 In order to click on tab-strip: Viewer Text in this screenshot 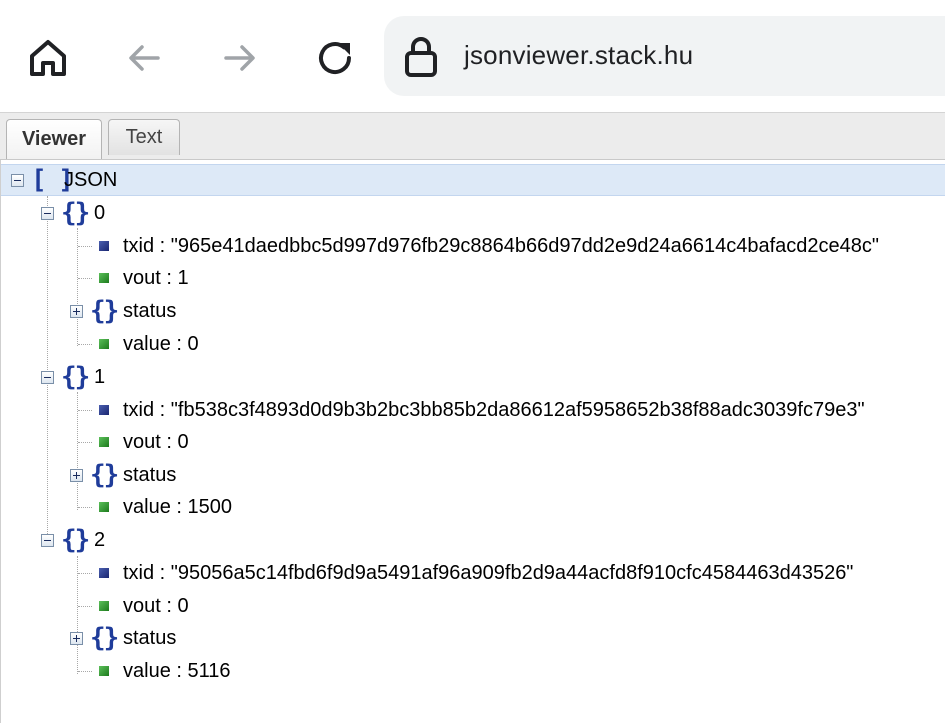, I will do `click(472, 136)`.